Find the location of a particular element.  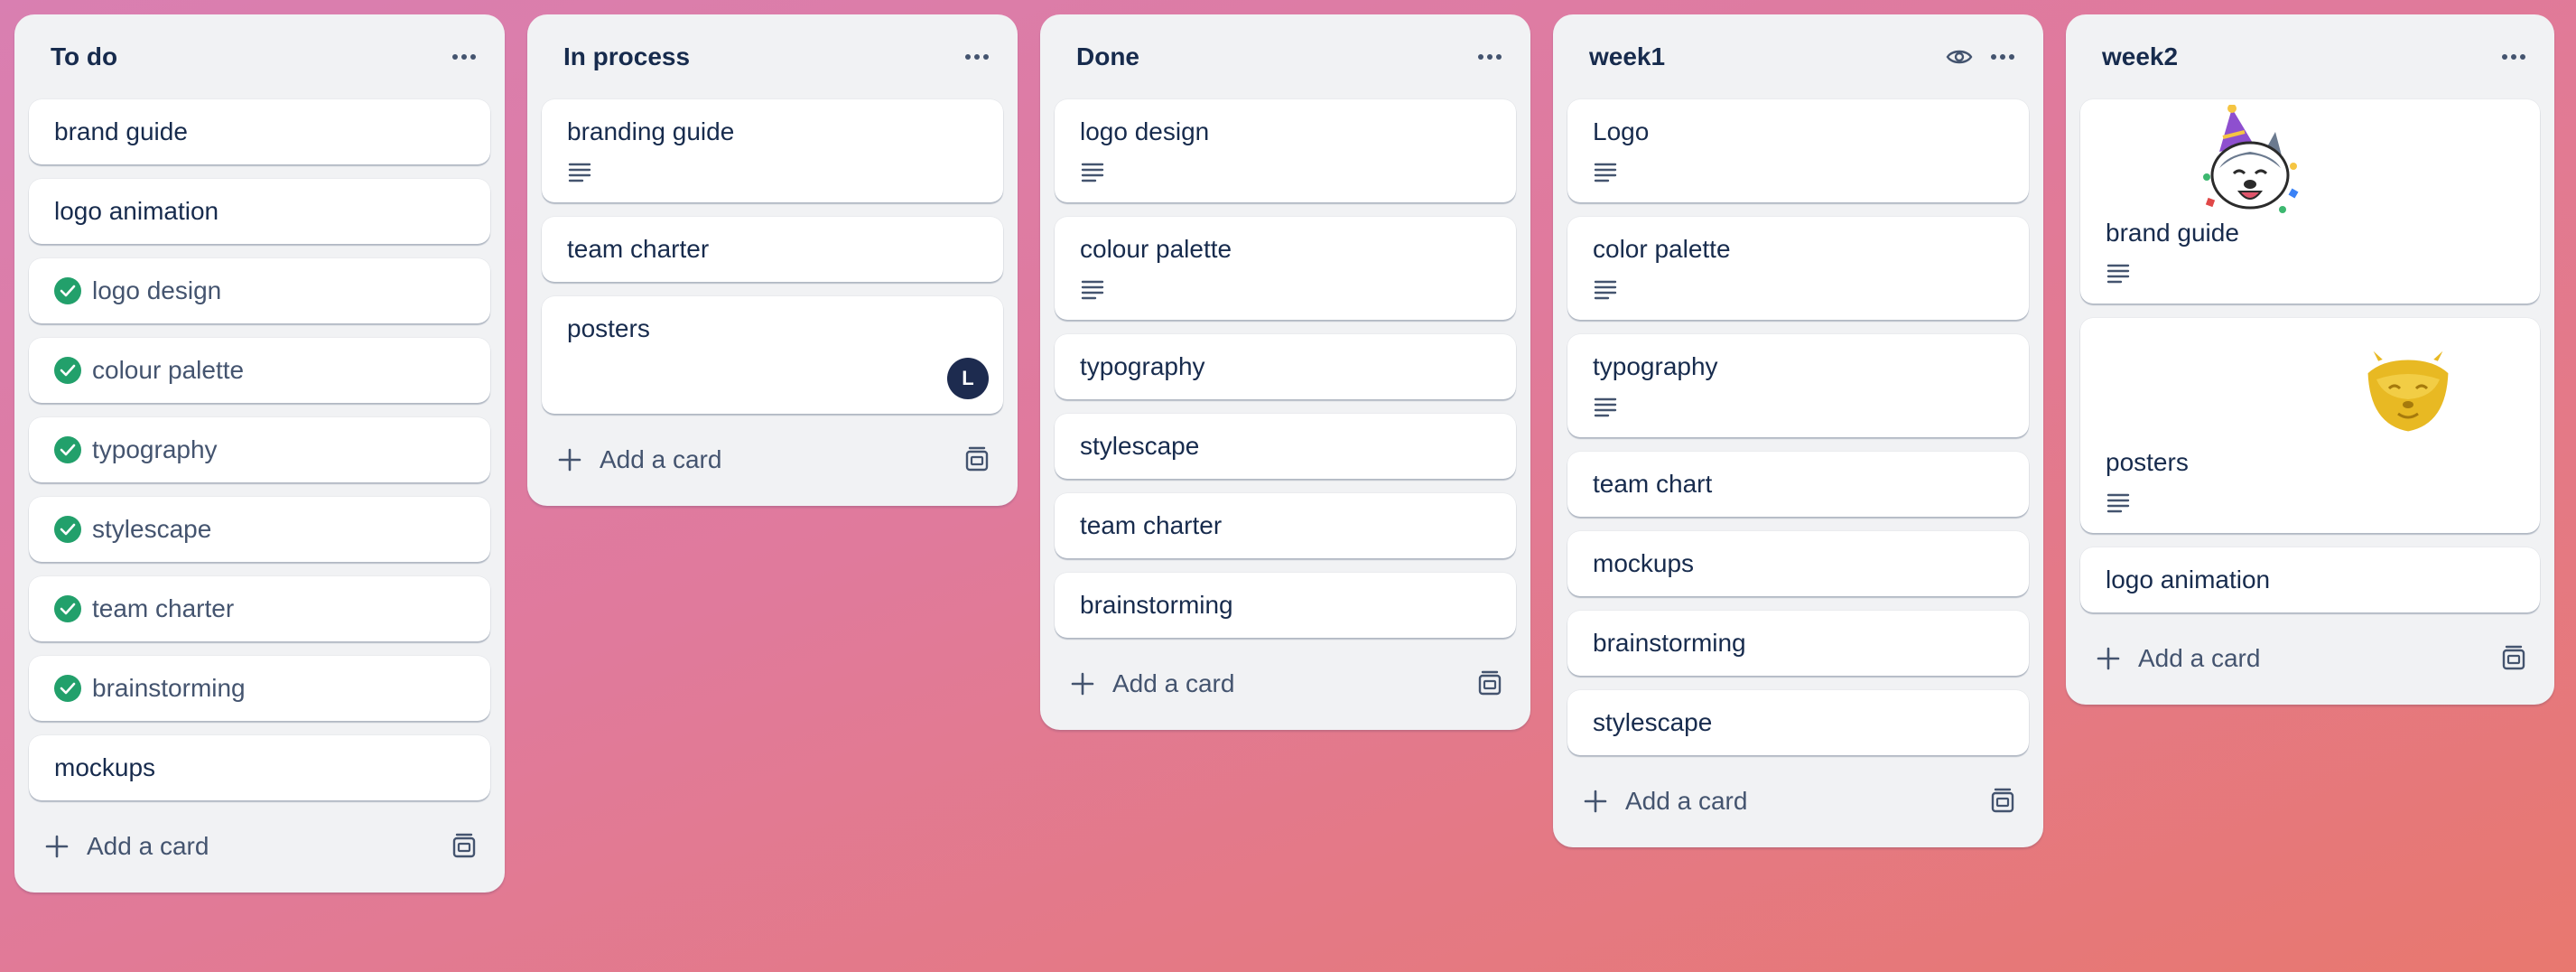

card: Logo is located at coordinates (1798, 150).